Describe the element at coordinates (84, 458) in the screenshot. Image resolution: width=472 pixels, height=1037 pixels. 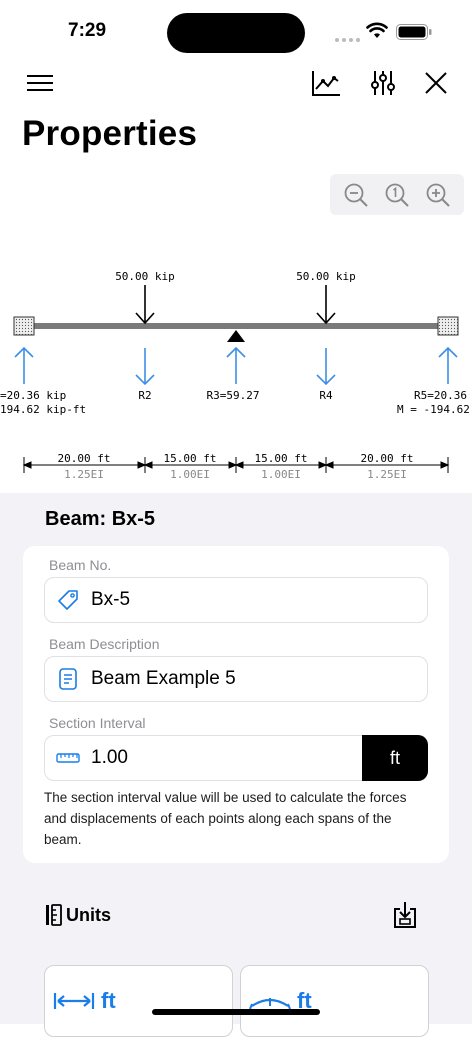
I see `span-1-length: 20.00 ft` at that location.